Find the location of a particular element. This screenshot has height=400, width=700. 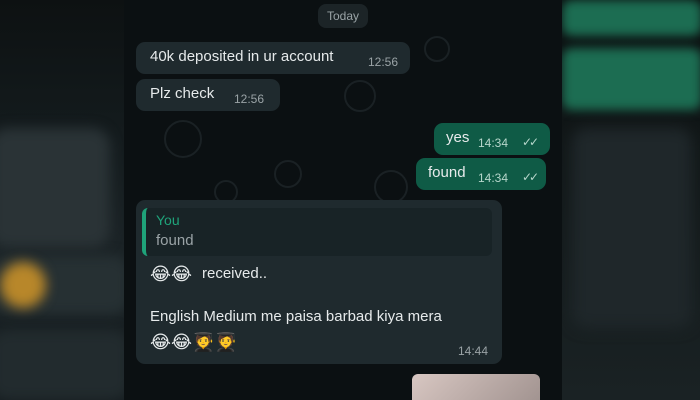

message-bubble-incoming: 40k deposited in ur account 12:56 is located at coordinates (273, 58).